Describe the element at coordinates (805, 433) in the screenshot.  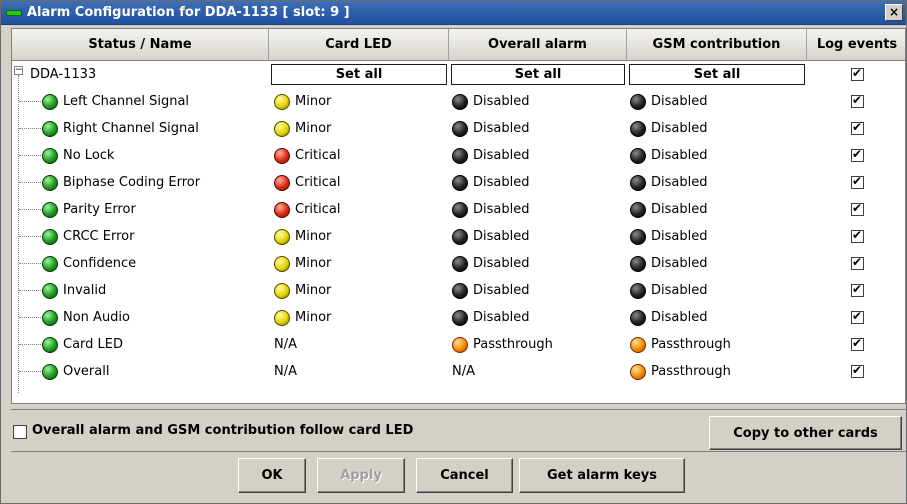
I see `copy-to-other-cards-button: Copy to other cards` at that location.